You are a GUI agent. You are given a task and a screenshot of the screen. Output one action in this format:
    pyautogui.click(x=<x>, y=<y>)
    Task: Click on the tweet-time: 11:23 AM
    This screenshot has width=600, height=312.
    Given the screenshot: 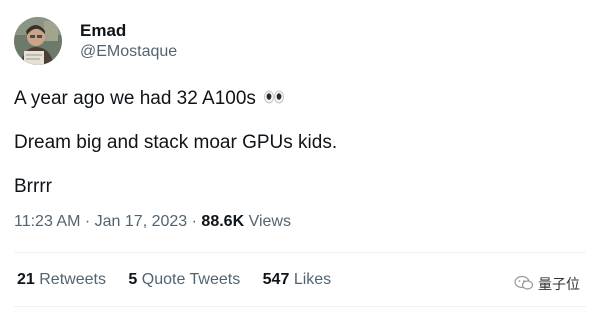 What is the action you would take?
    pyautogui.click(x=47, y=221)
    